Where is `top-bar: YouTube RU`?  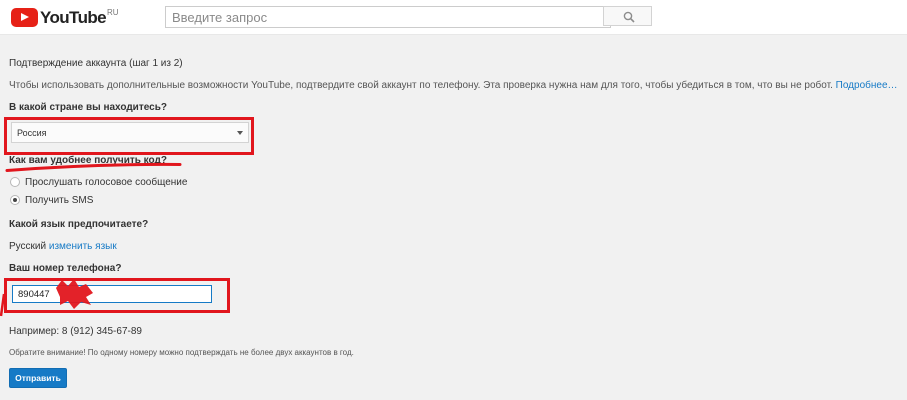
top-bar: YouTube RU is located at coordinates (453, 17).